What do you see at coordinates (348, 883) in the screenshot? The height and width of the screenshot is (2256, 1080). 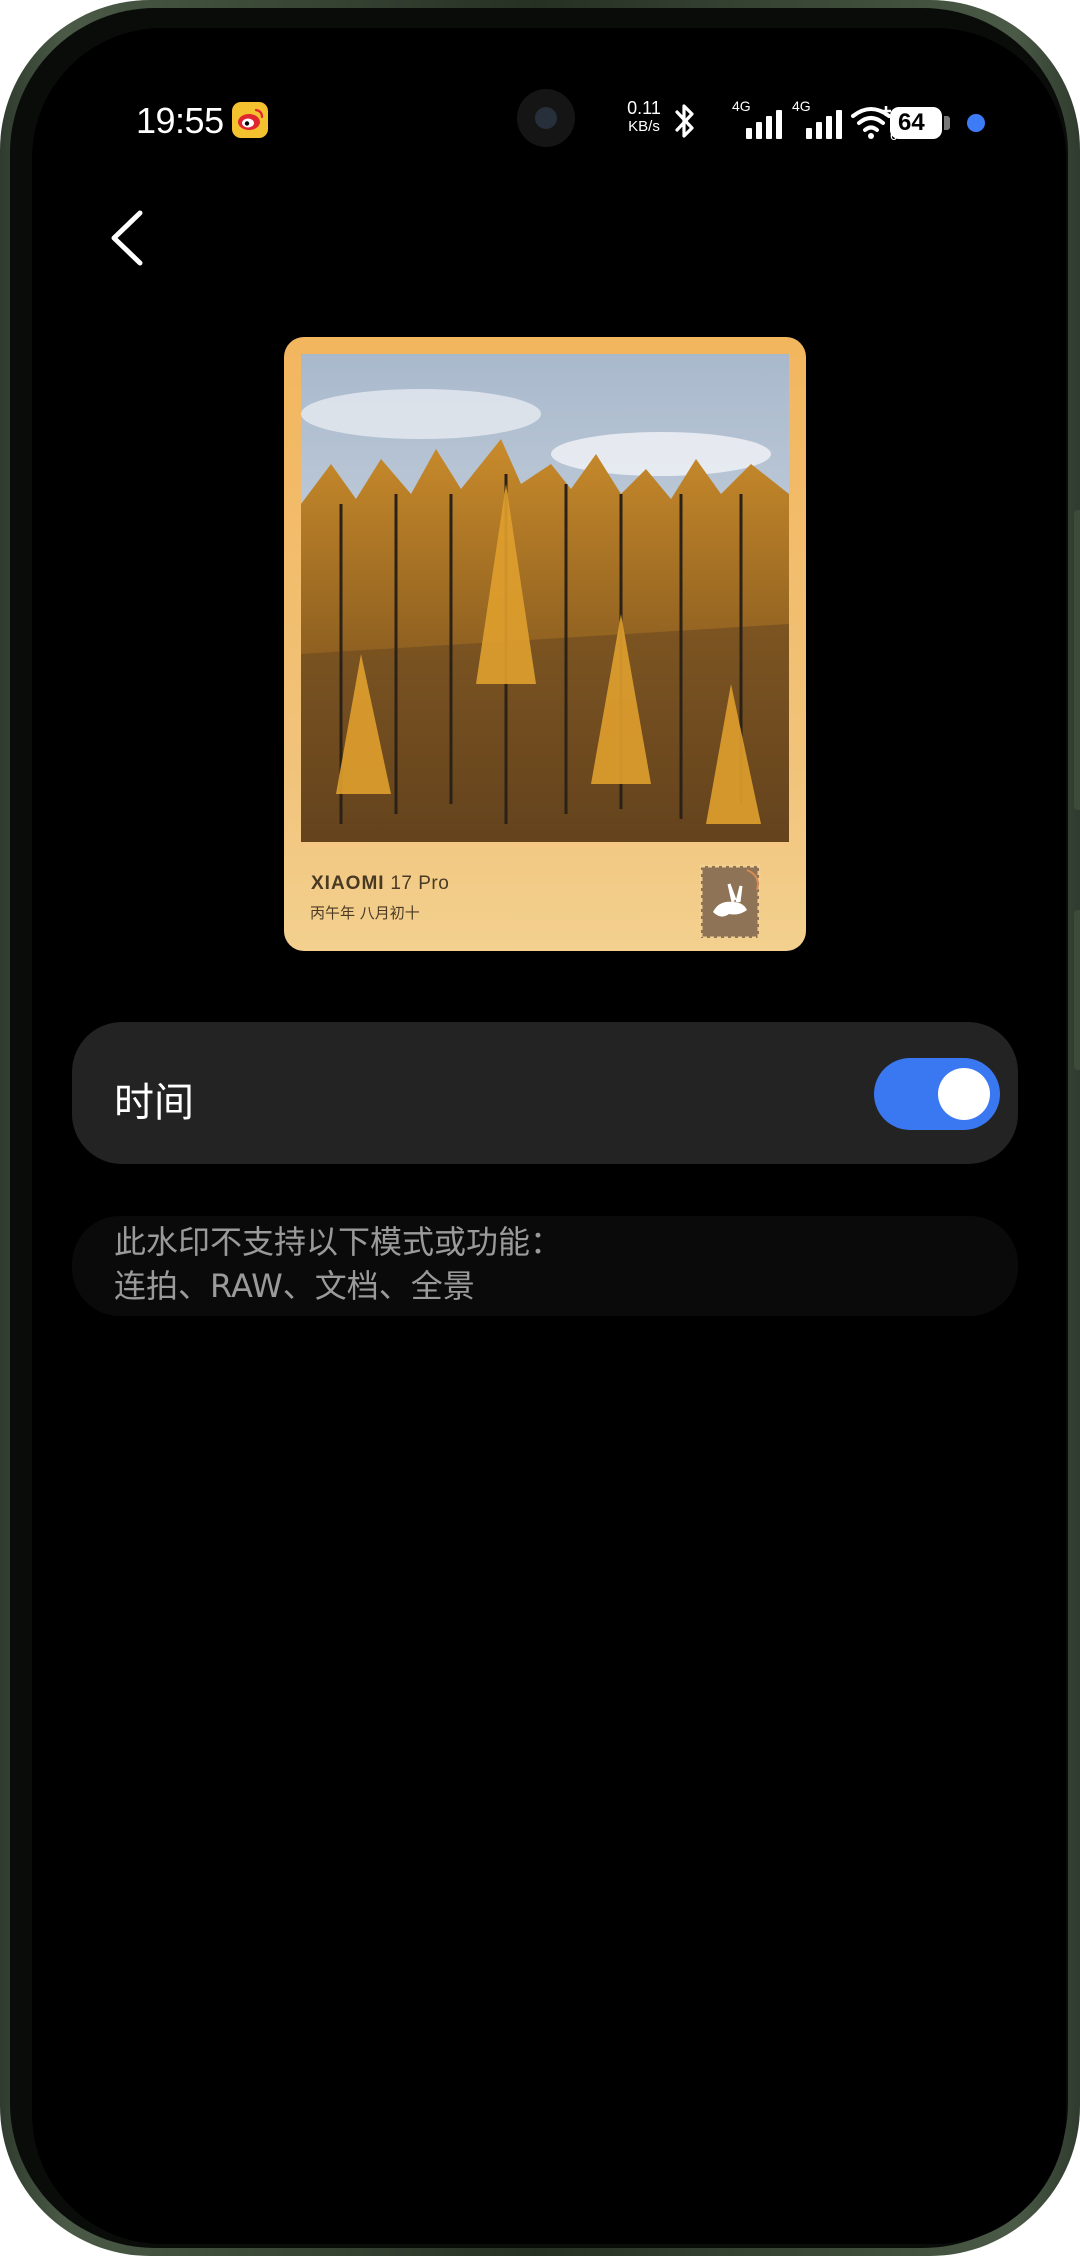 I see `brand-name: XIAOMI` at bounding box center [348, 883].